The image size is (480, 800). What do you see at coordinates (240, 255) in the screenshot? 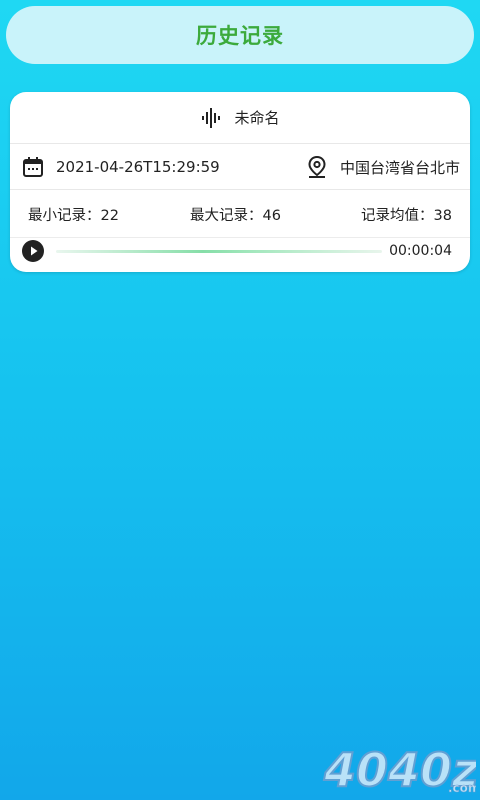
I see `audio-player: 00:00:04` at bounding box center [240, 255].